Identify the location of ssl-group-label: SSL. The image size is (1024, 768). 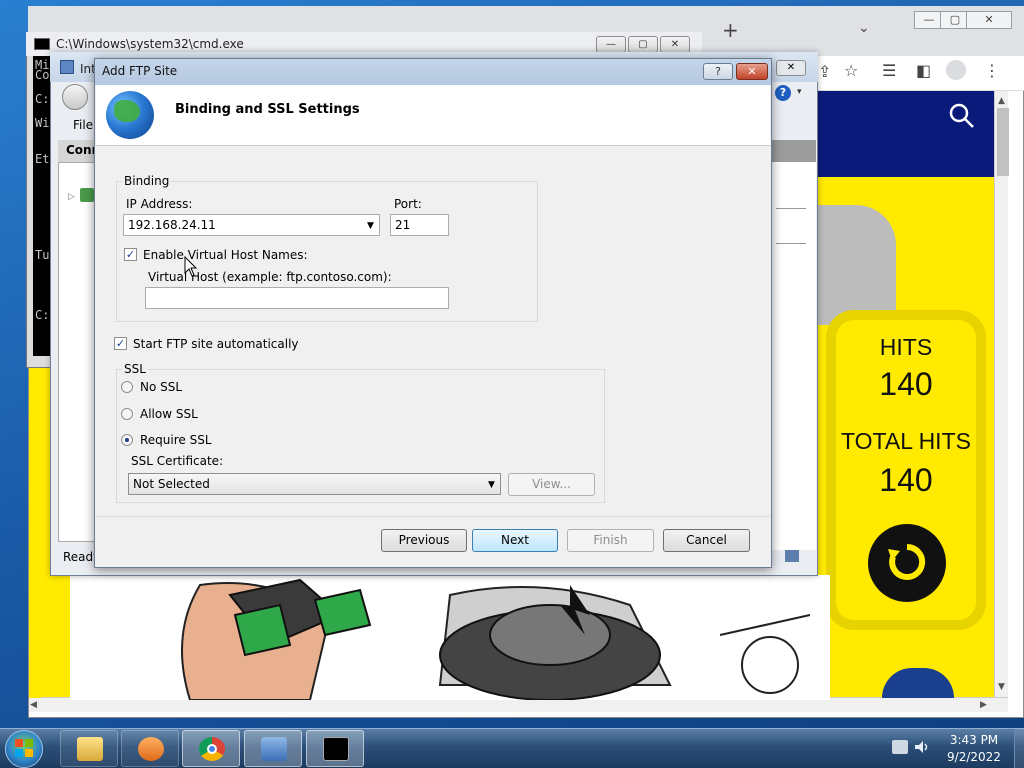
(135, 369).